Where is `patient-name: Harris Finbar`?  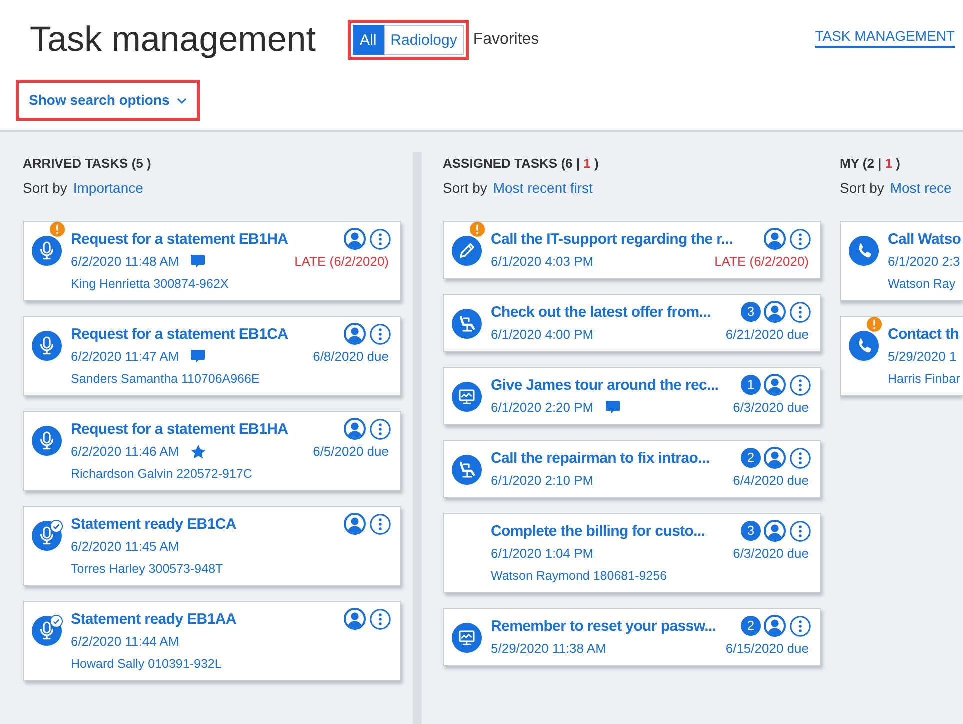
patient-name: Harris Finbar is located at coordinates (924, 379).